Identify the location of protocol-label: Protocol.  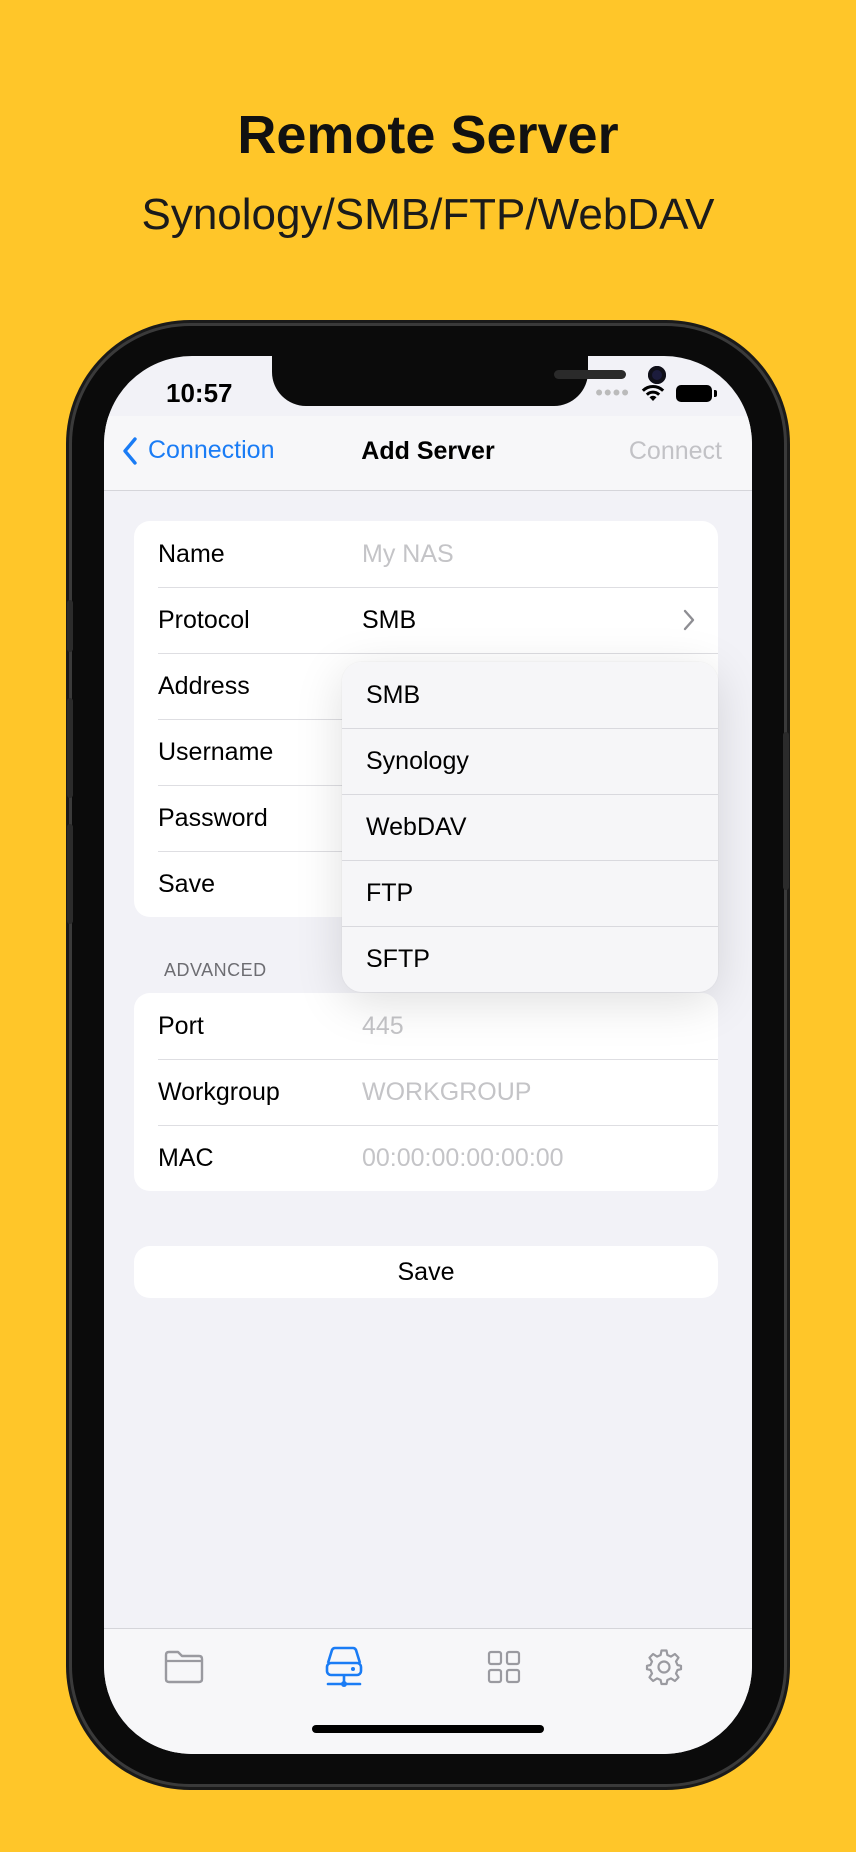
(204, 619).